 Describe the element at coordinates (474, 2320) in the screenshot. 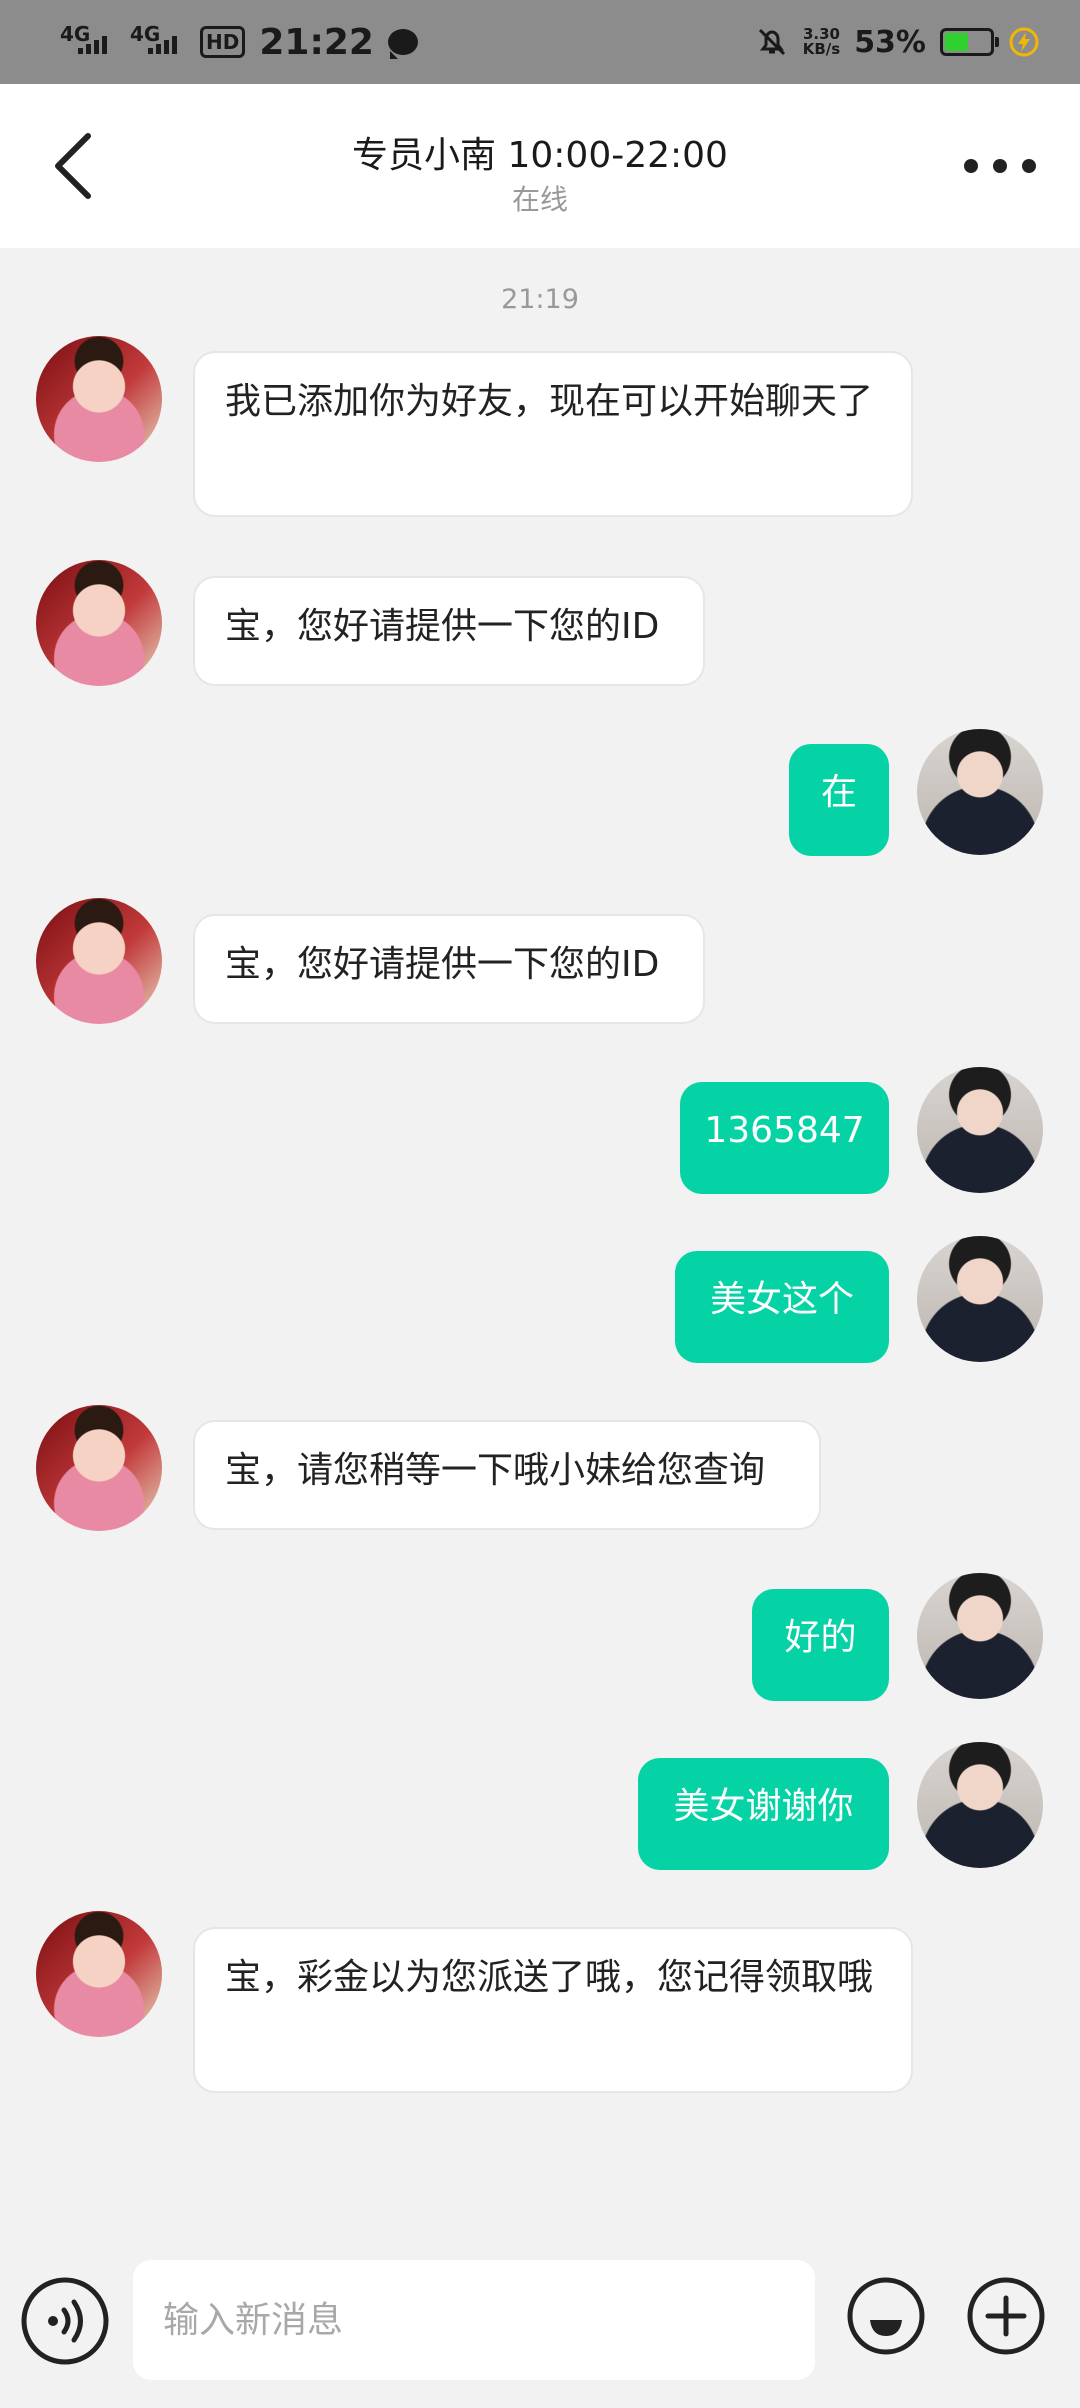

I see `message-input` at that location.